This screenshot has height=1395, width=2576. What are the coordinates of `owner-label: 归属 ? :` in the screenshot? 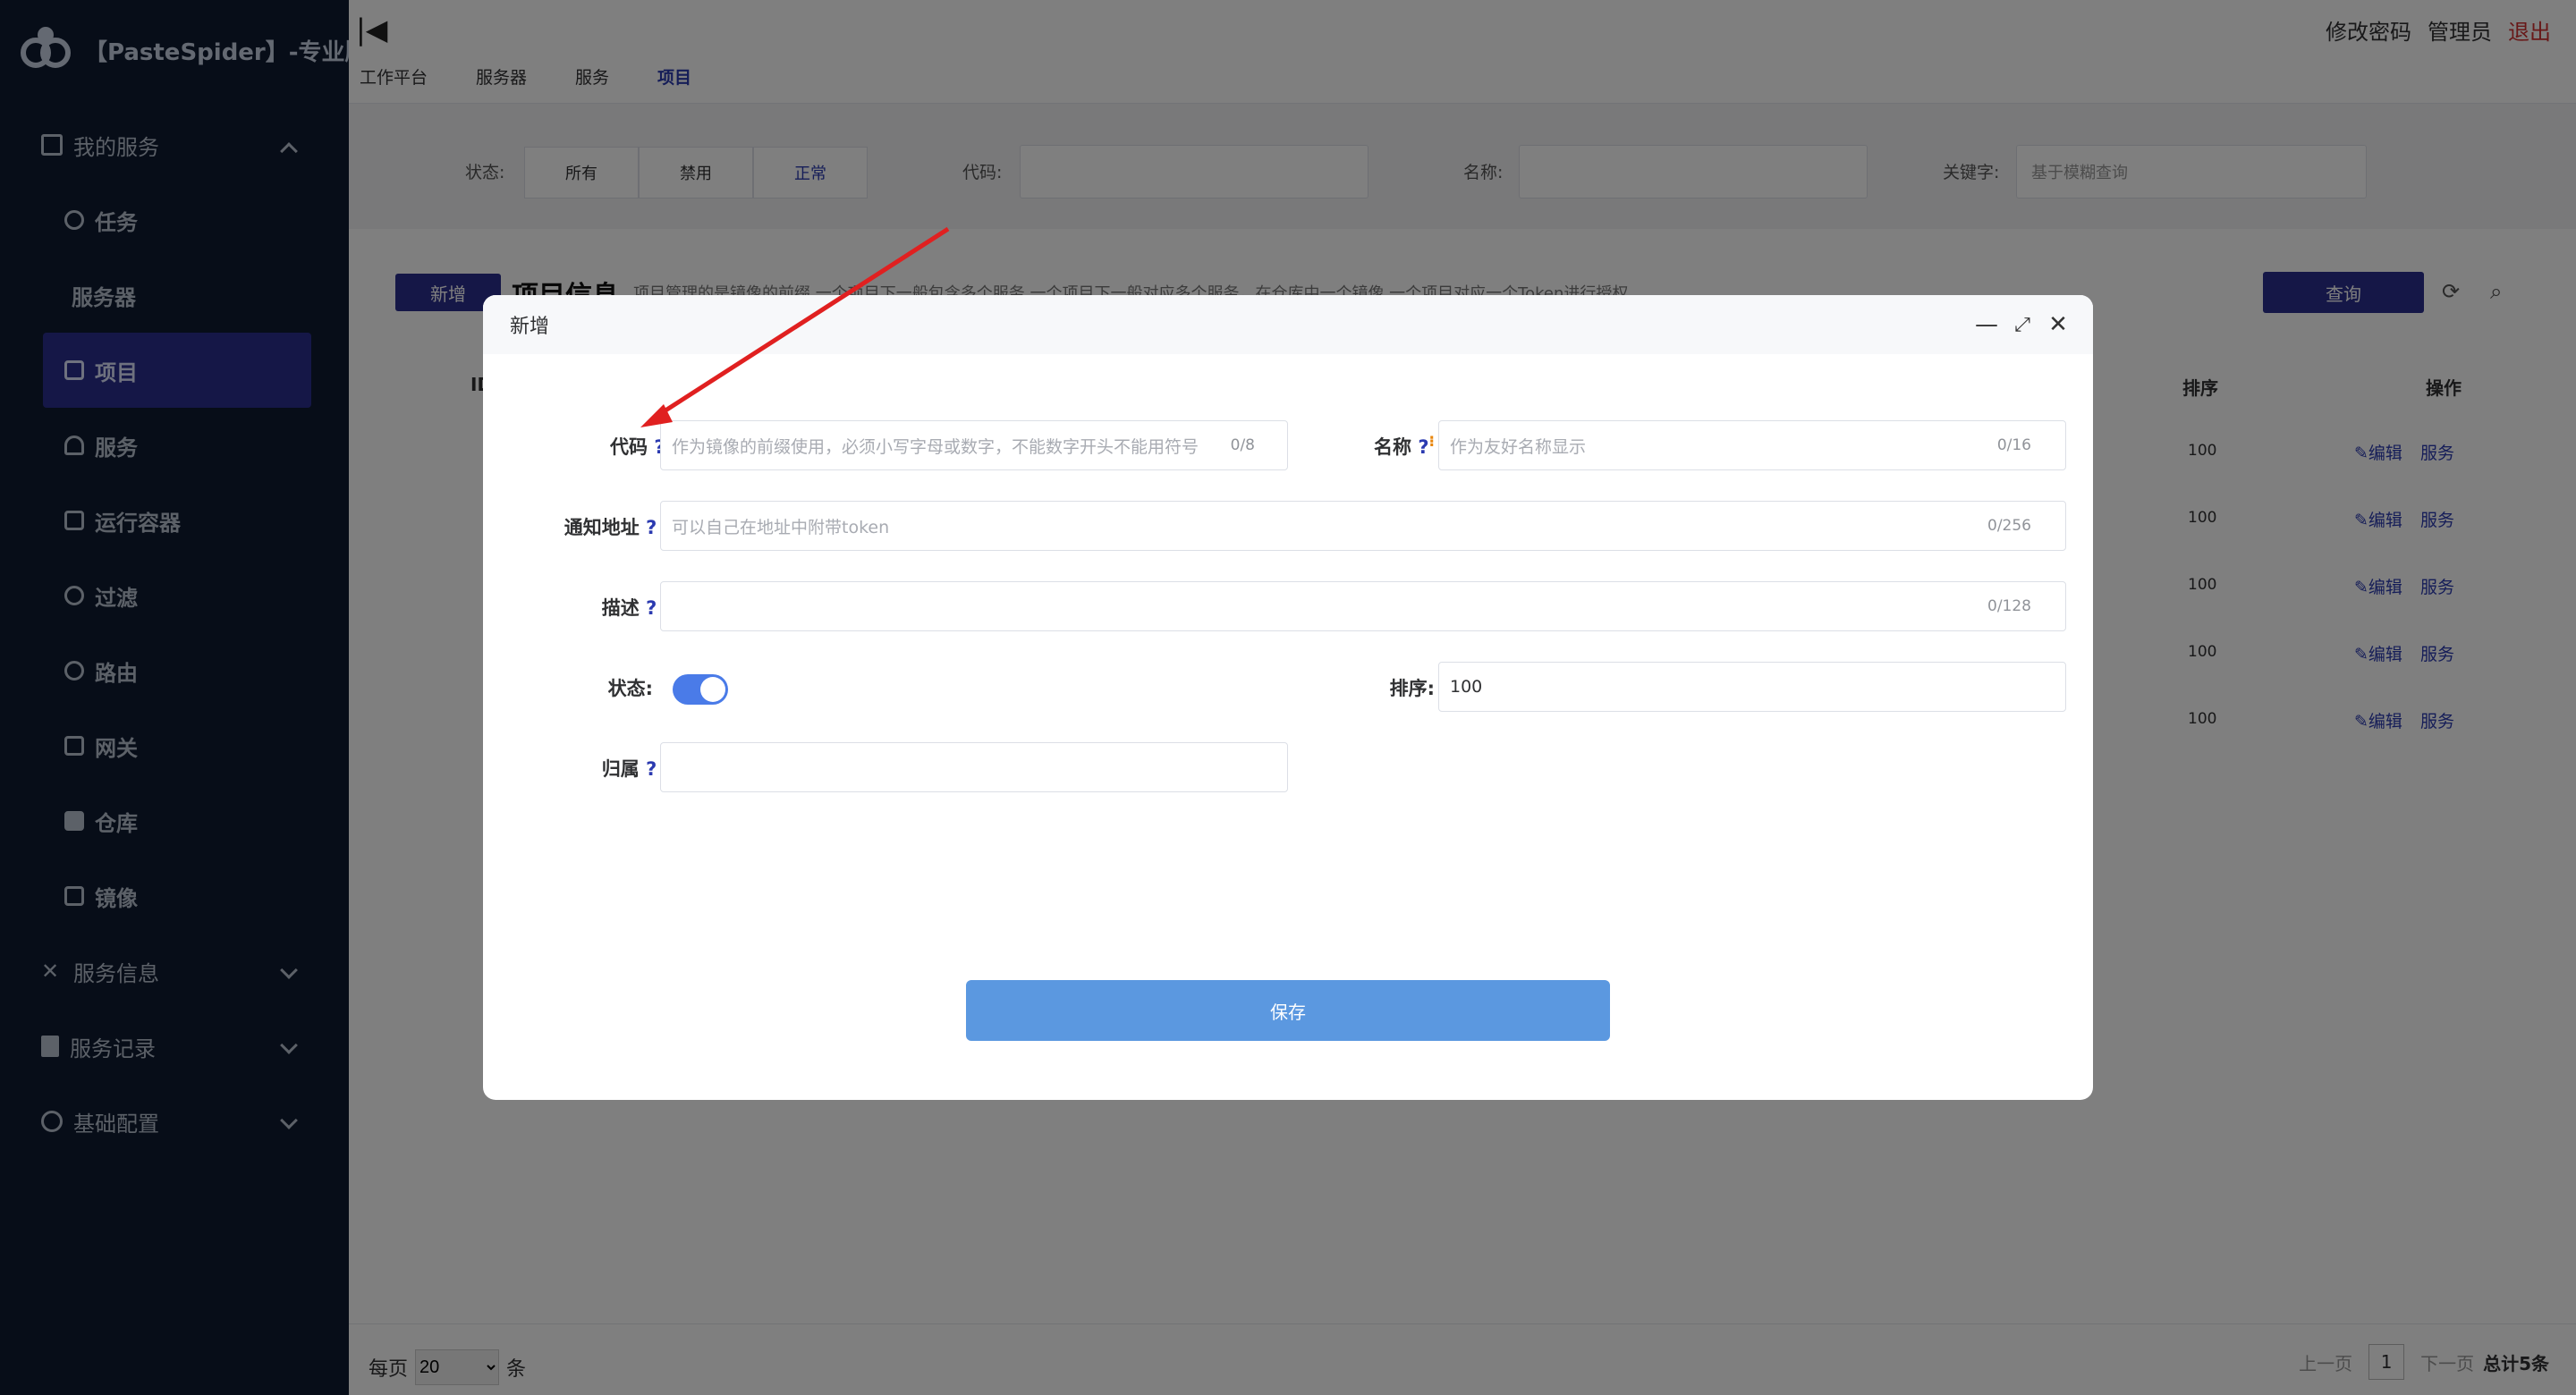 It's located at (590, 768).